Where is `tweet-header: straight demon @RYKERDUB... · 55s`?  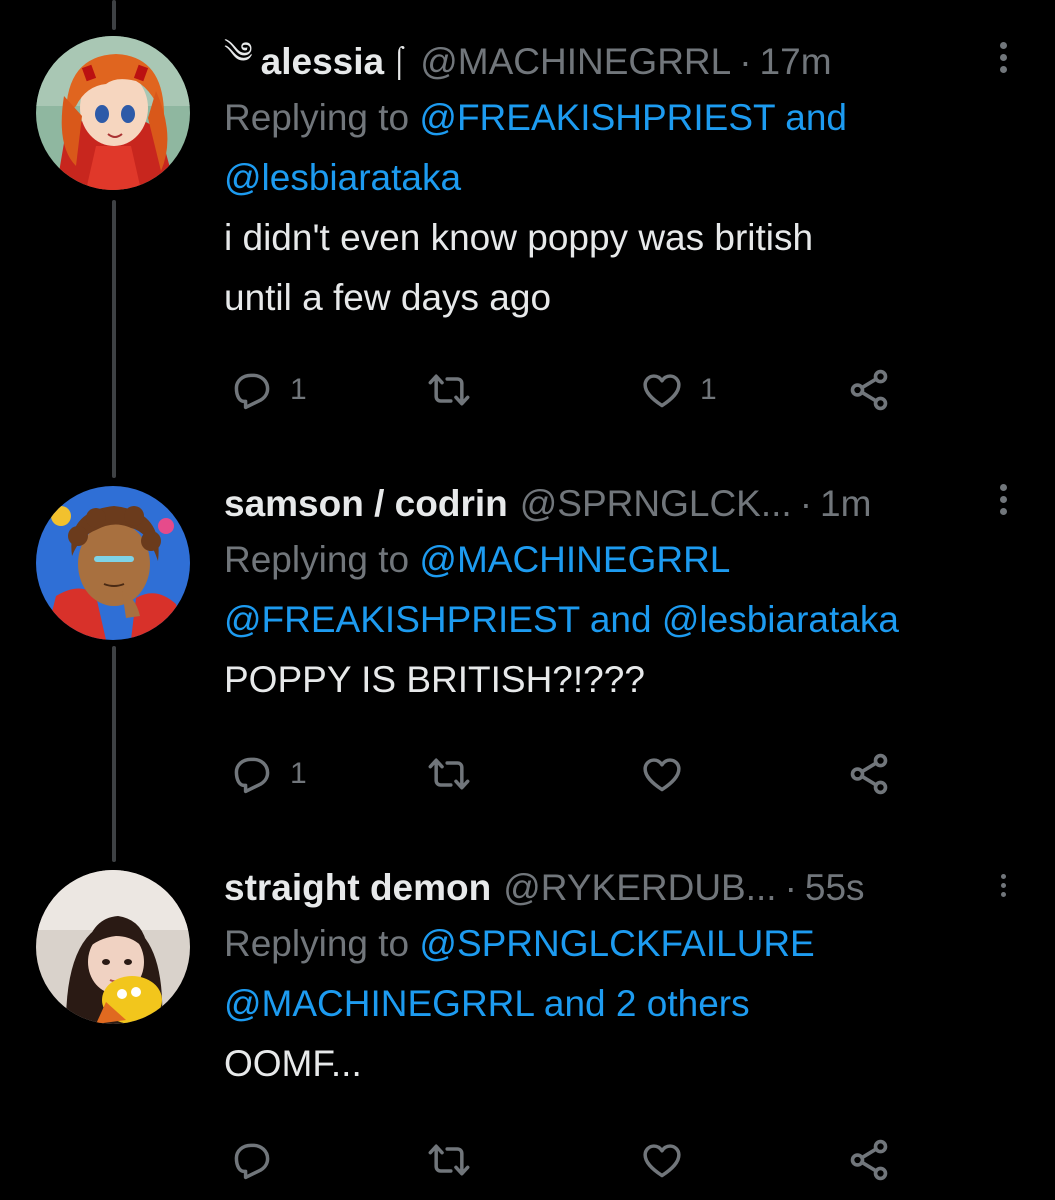
tweet-header: straight demon @RYKERDUB... · 55s is located at coordinates (619, 888).